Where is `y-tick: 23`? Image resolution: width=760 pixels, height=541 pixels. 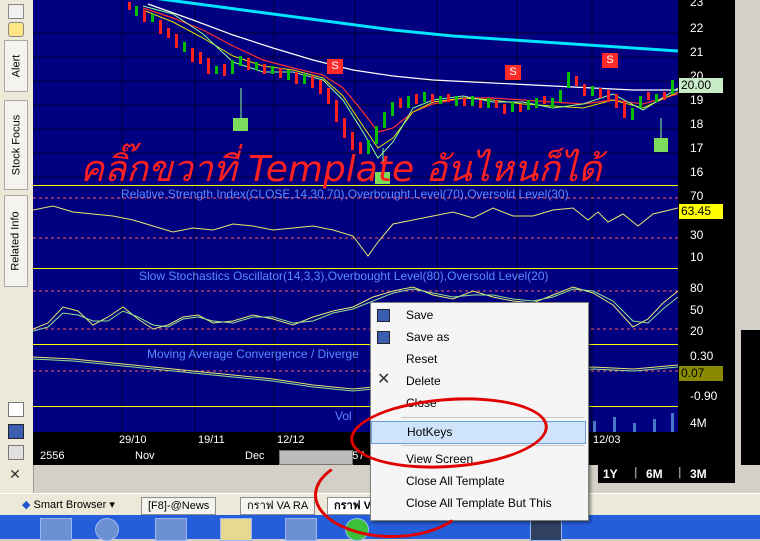 y-tick: 23 is located at coordinates (697, 4).